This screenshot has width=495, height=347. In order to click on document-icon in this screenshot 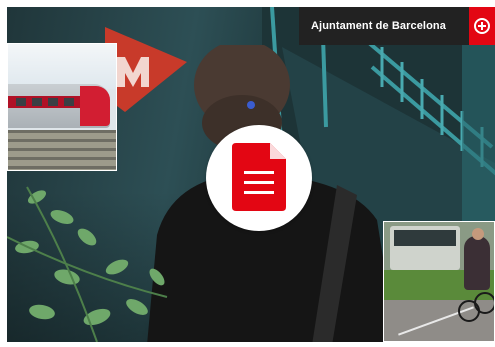, I will do `click(259, 177)`.